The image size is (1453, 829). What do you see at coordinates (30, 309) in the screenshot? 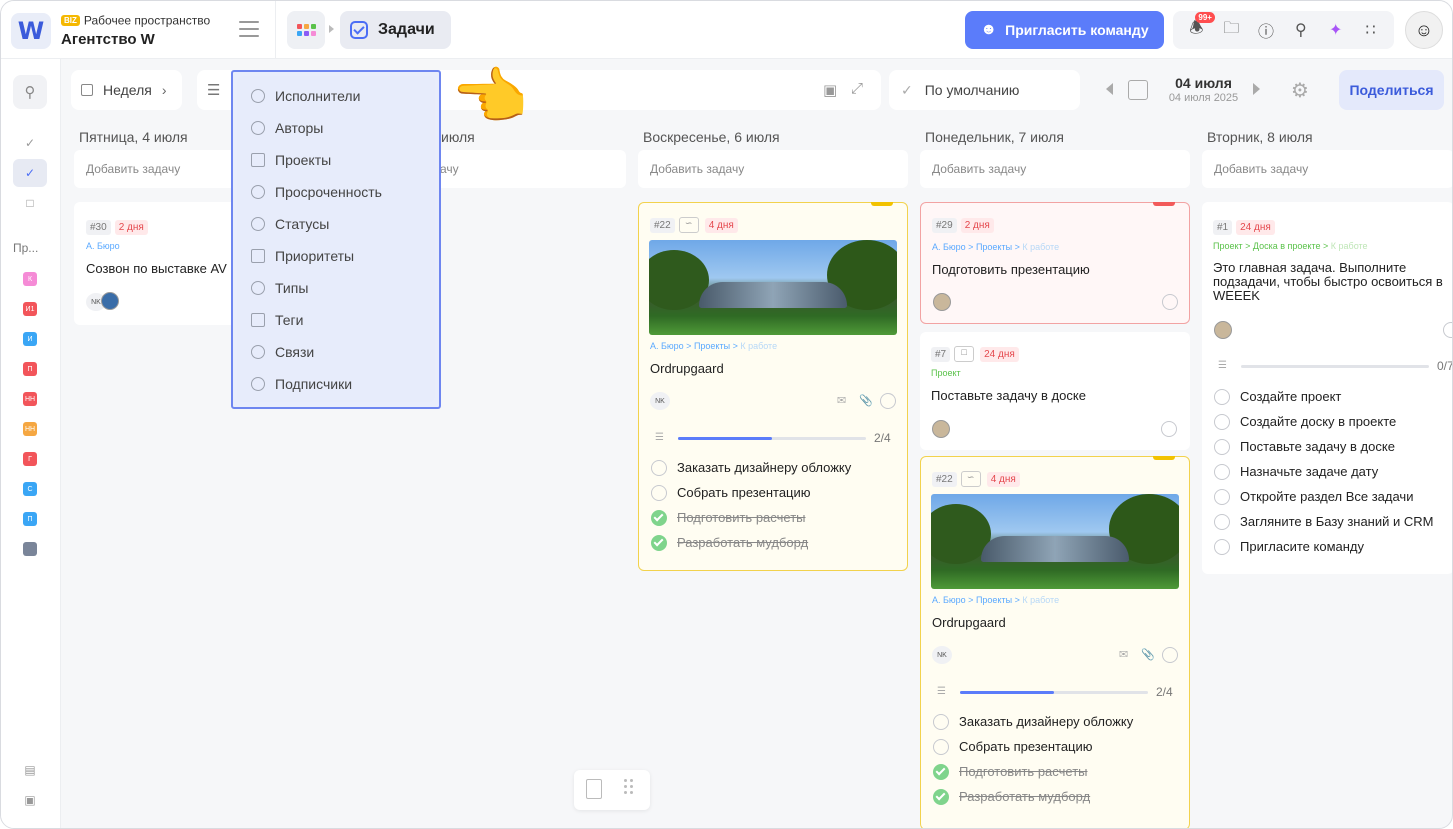
I see `sidebar-project: И1` at bounding box center [30, 309].